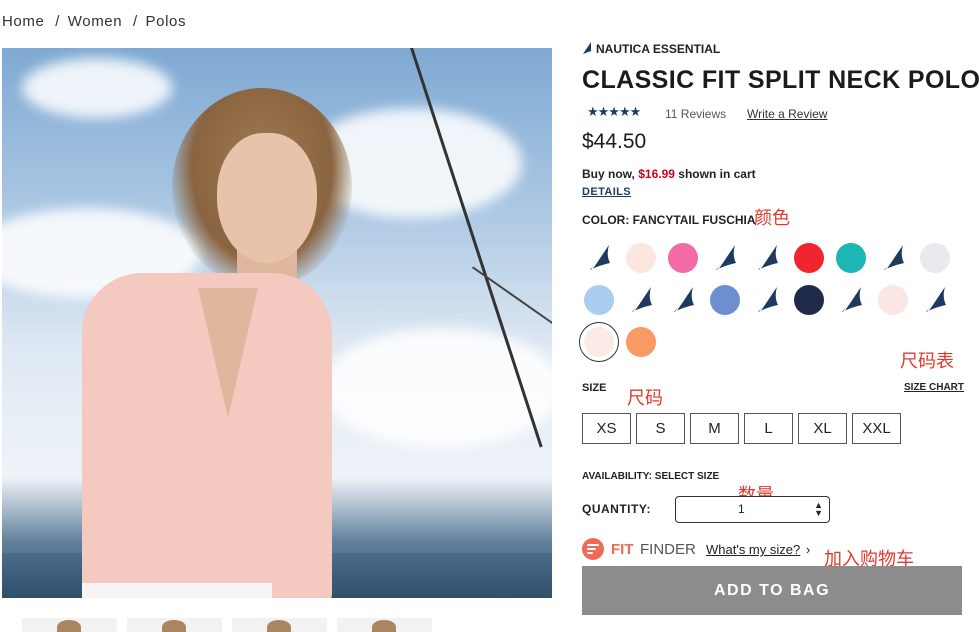  What do you see at coordinates (772, 218) in the screenshot?
I see `annotation-color: 颜色` at bounding box center [772, 218].